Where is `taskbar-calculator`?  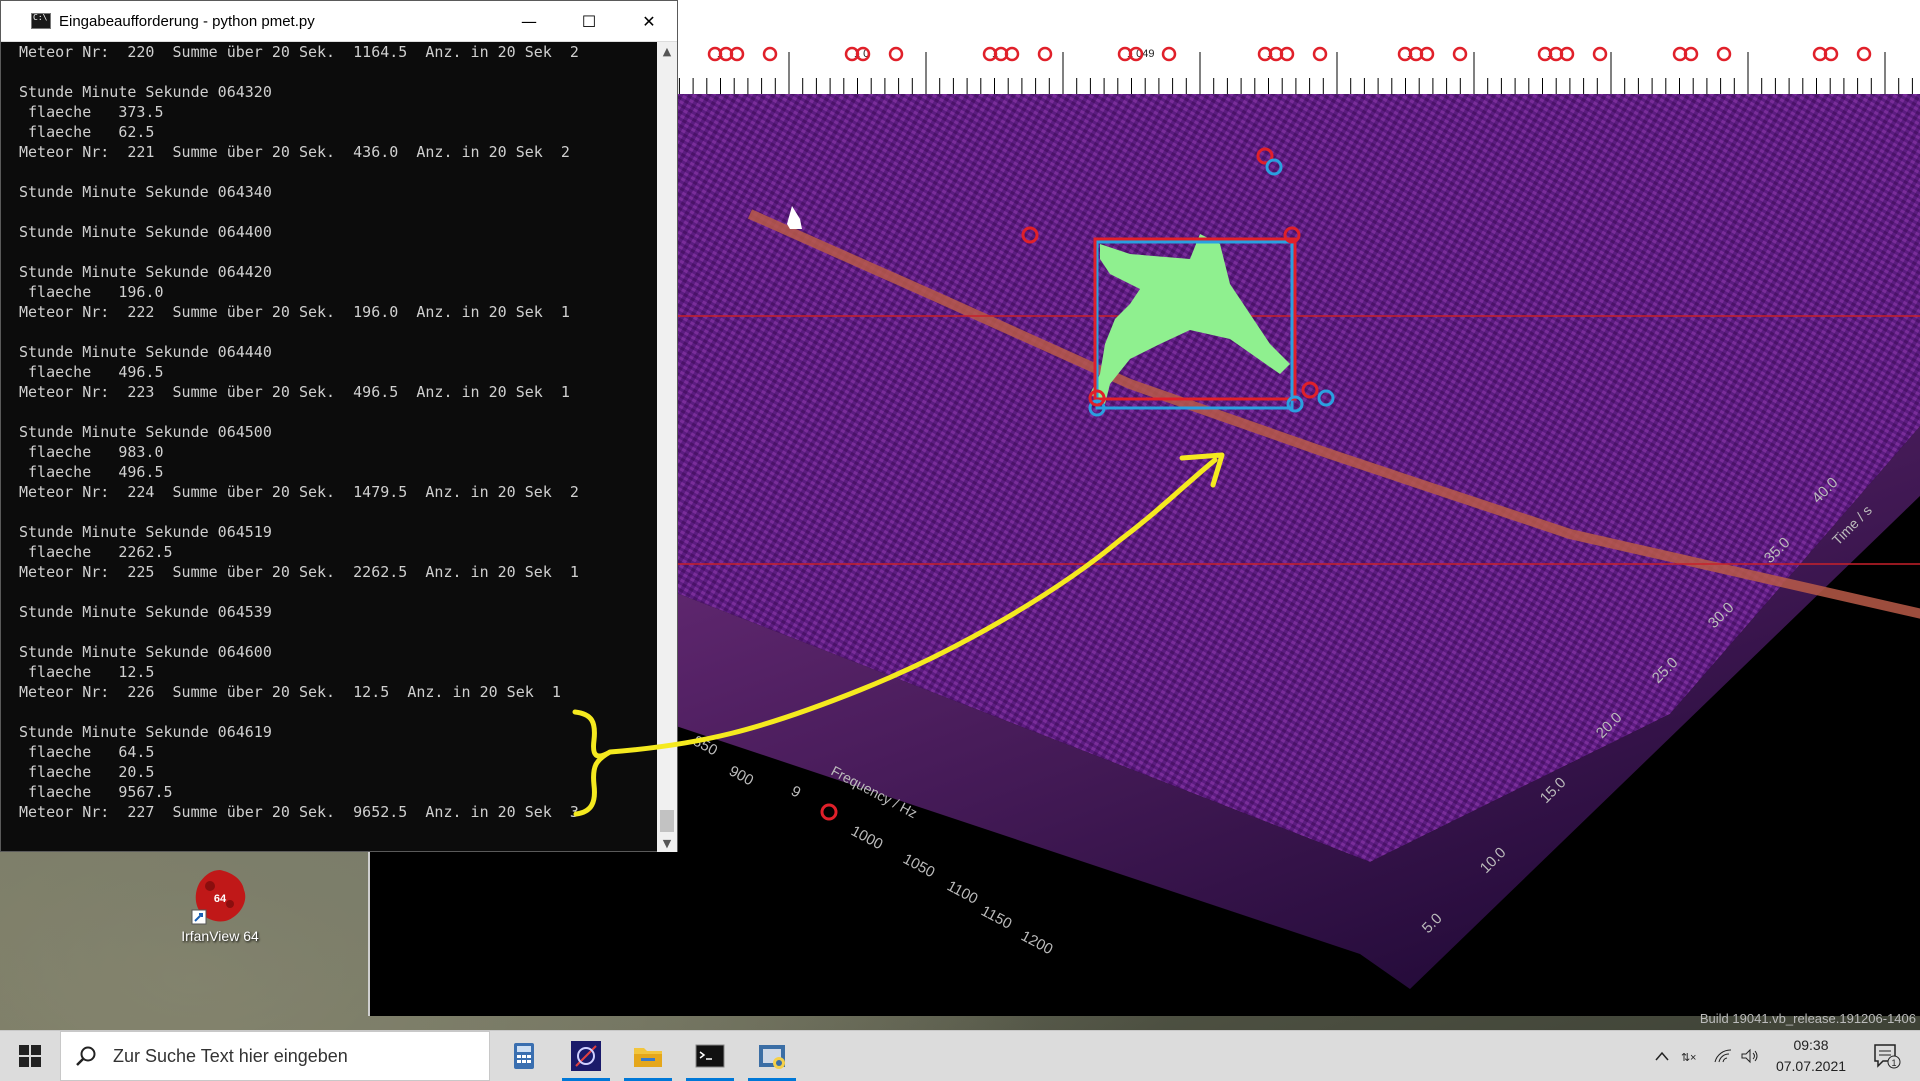 taskbar-calculator is located at coordinates (524, 1056).